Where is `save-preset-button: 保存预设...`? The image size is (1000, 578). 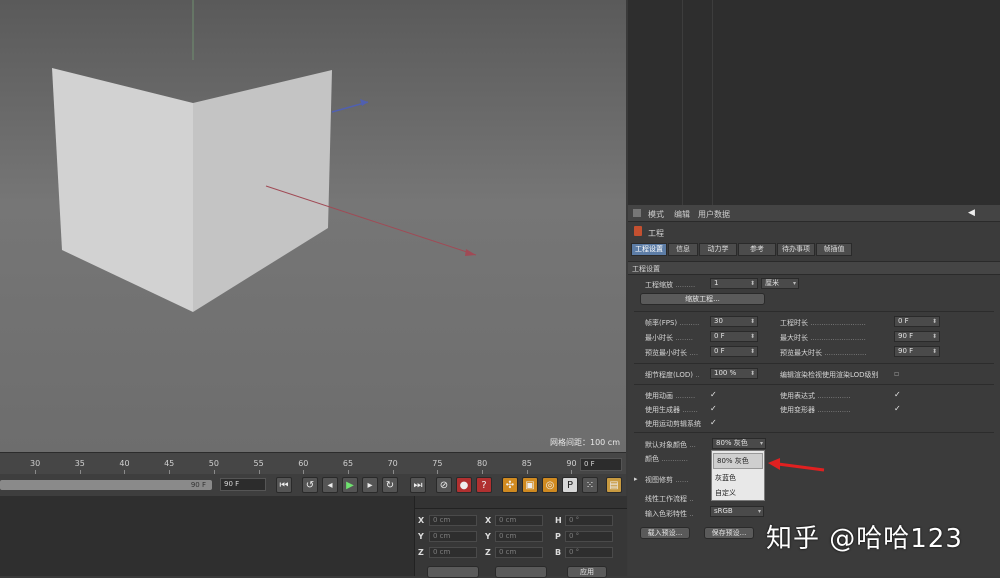
save-preset-button: 保存预设... is located at coordinates (729, 533).